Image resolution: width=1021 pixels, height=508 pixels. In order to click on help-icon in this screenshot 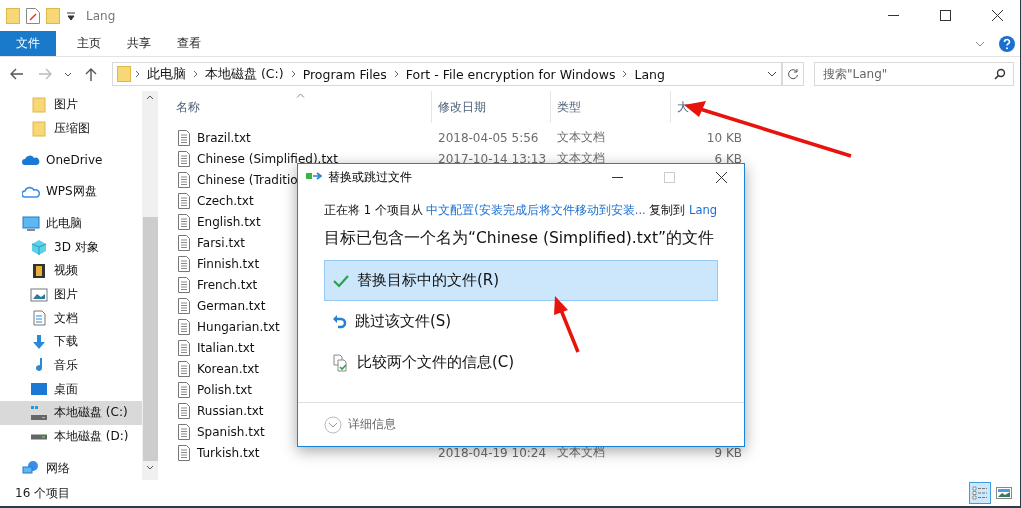, I will do `click(1007, 43)`.